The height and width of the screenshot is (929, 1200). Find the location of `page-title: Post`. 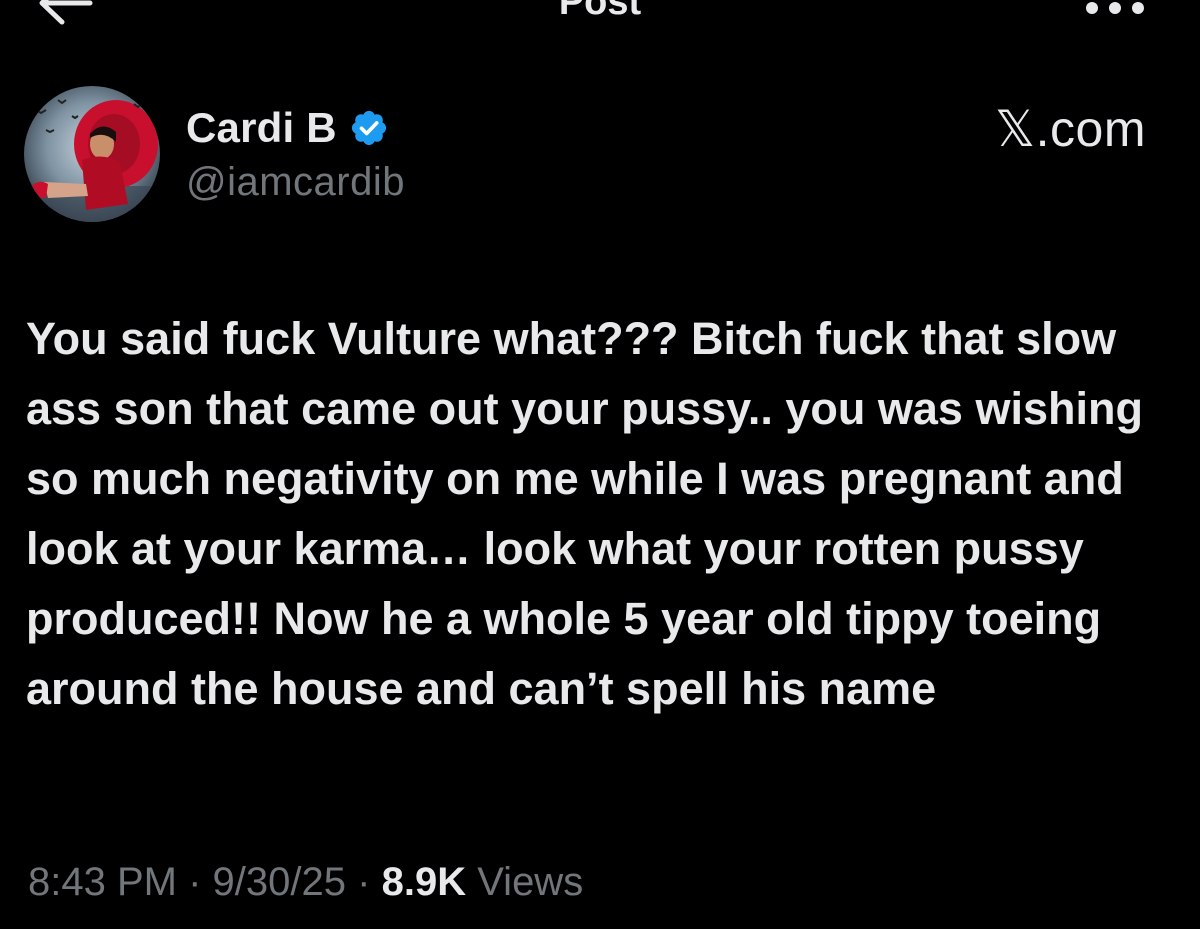

page-title: Post is located at coordinates (600, 11).